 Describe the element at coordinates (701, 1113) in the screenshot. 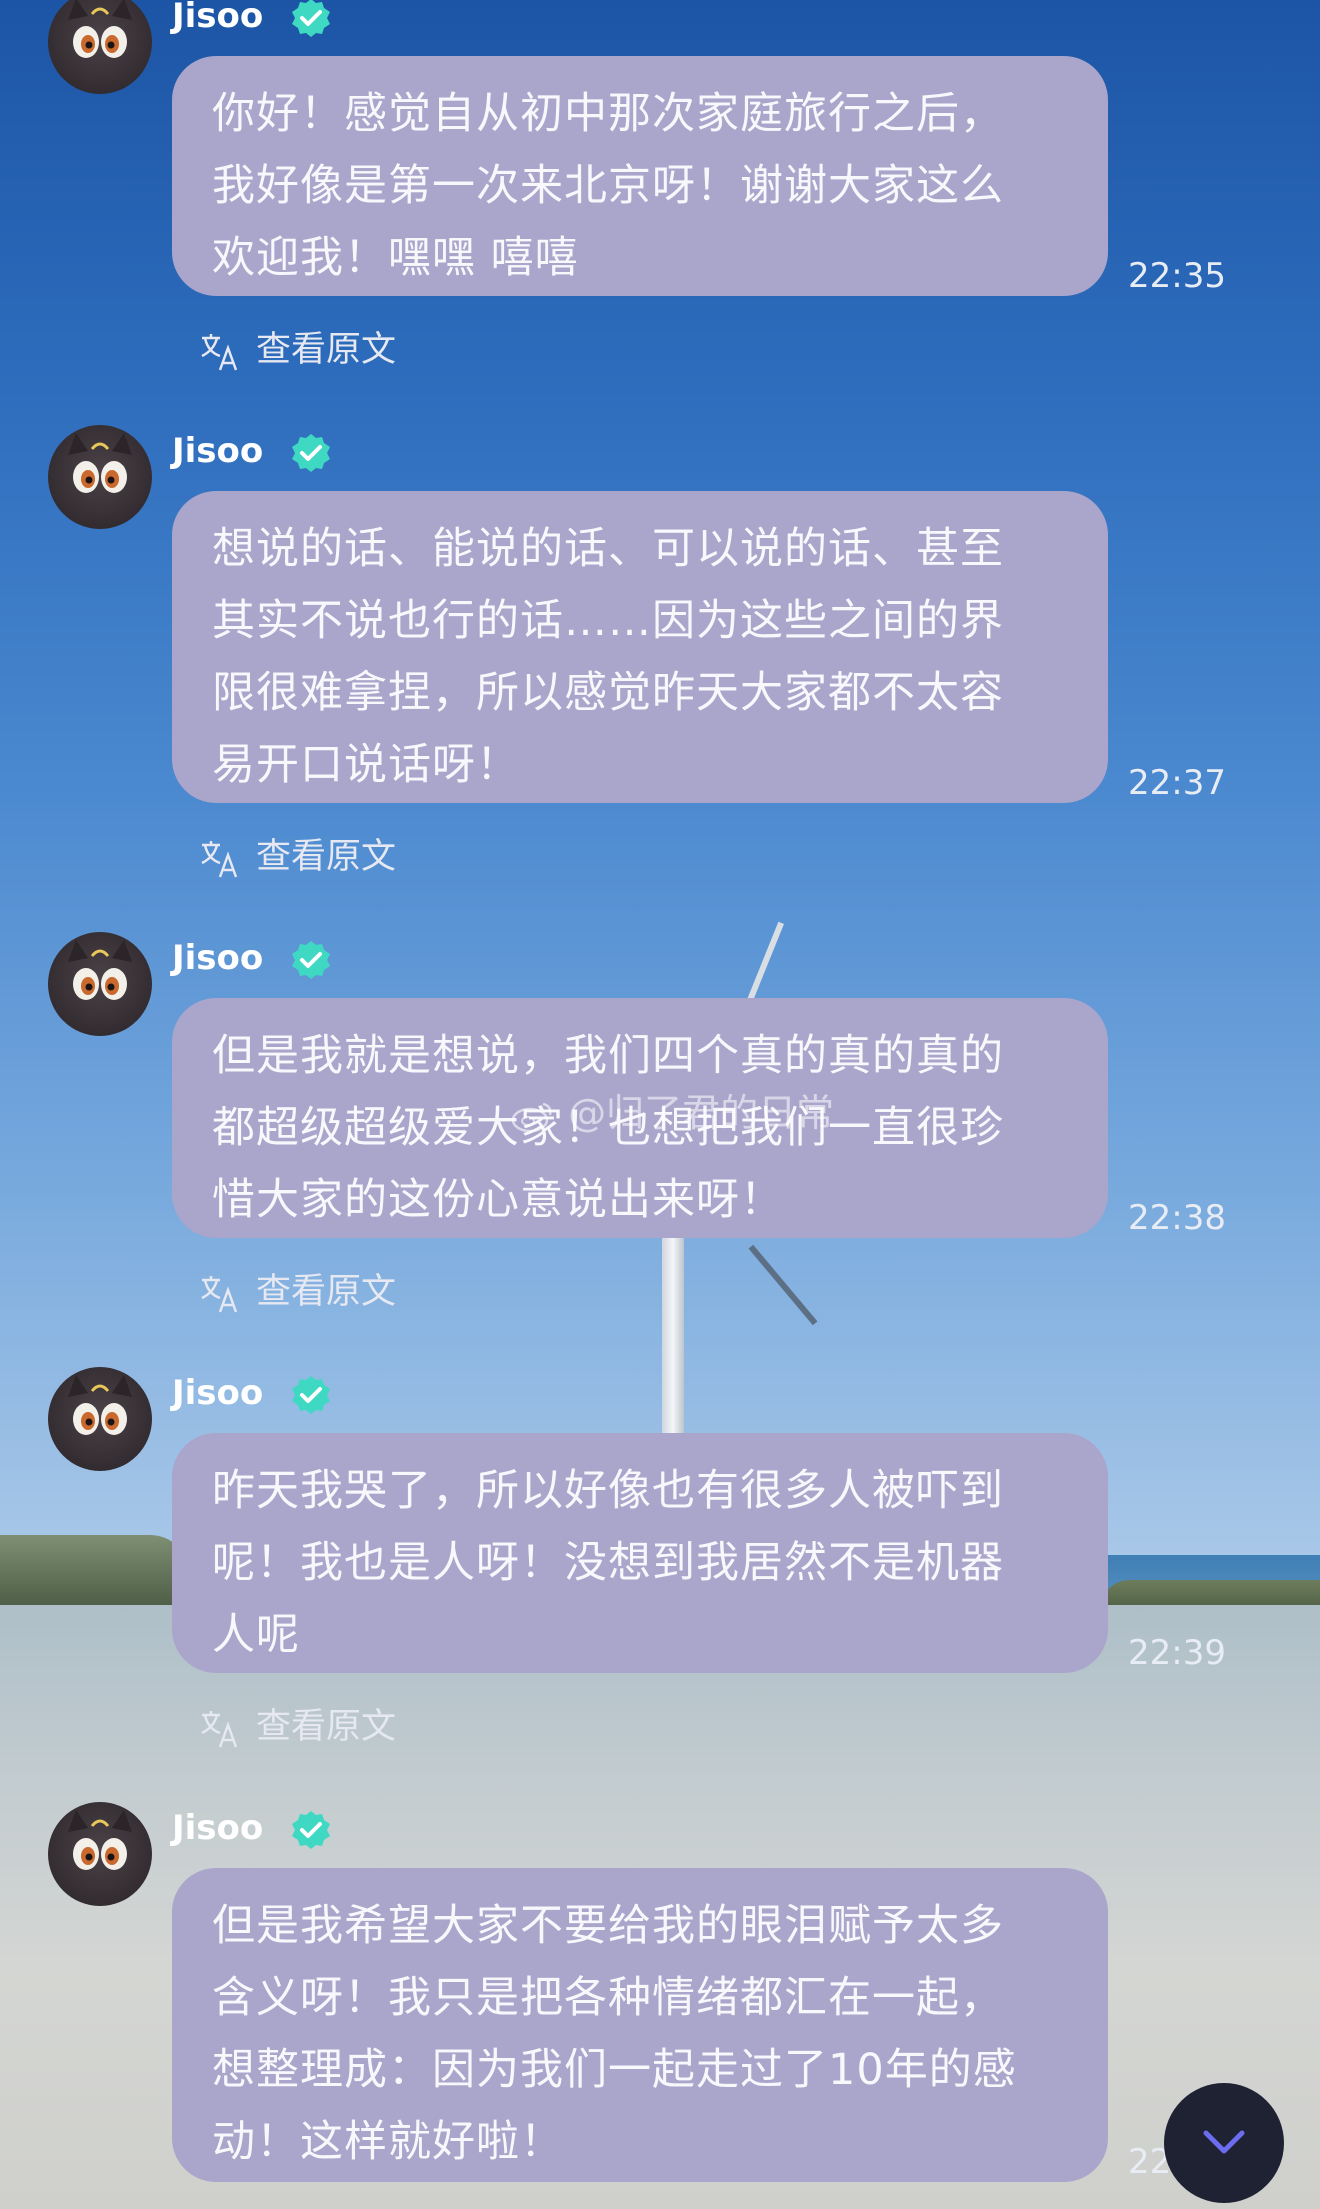

I see `watermark-text: @归了君的日常` at that location.